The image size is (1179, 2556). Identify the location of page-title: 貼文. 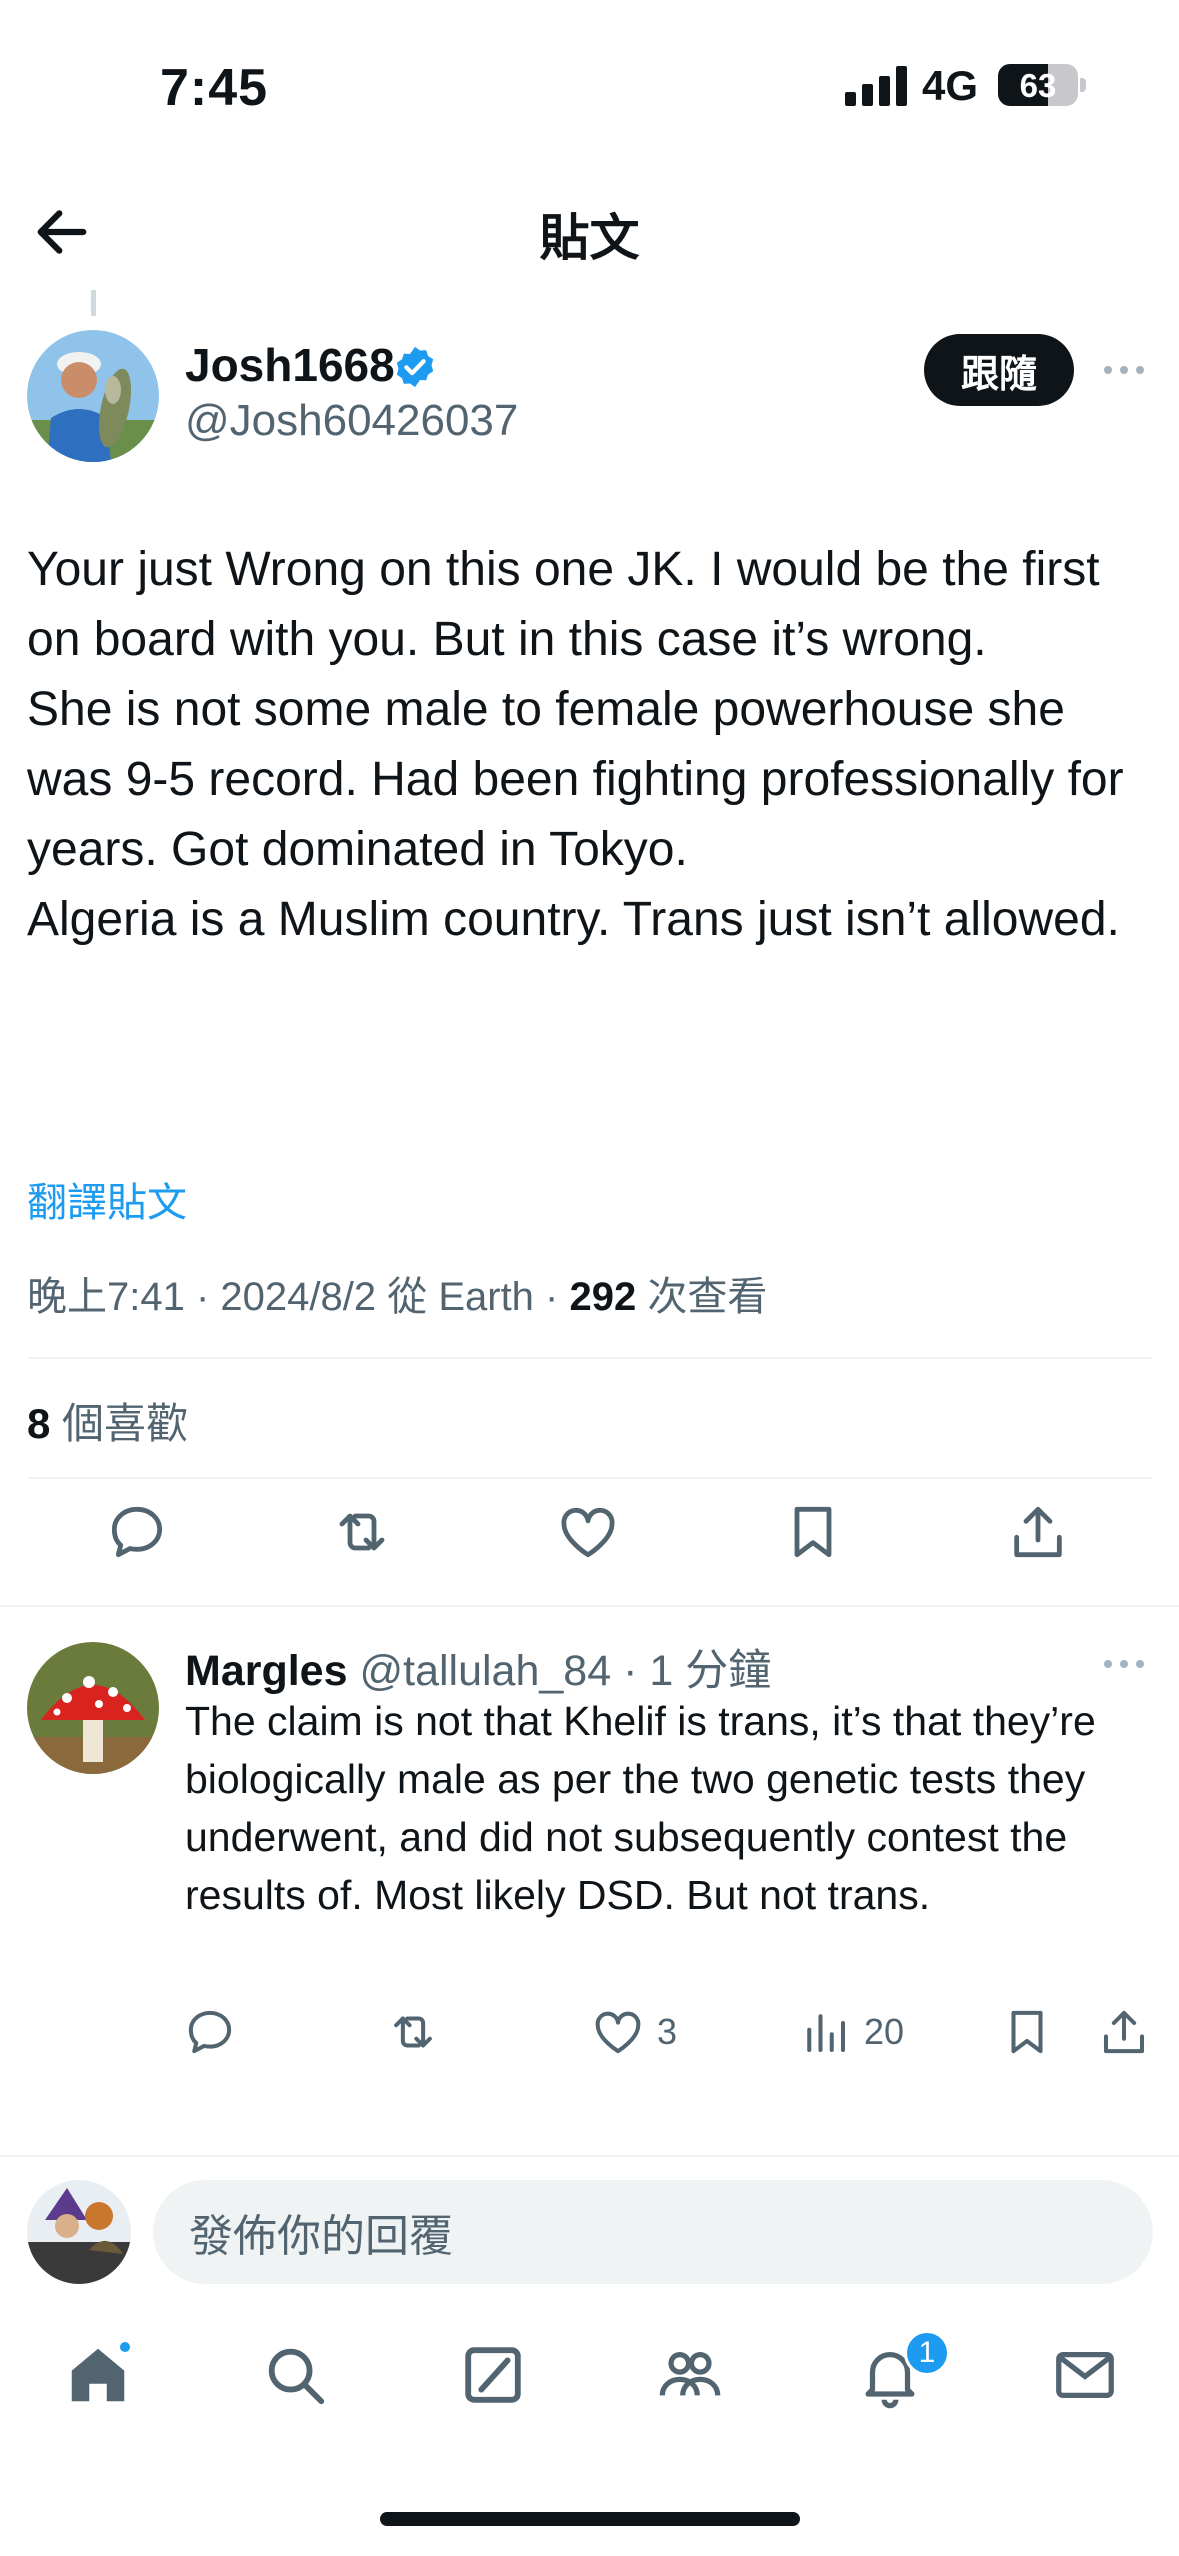
(589, 238).